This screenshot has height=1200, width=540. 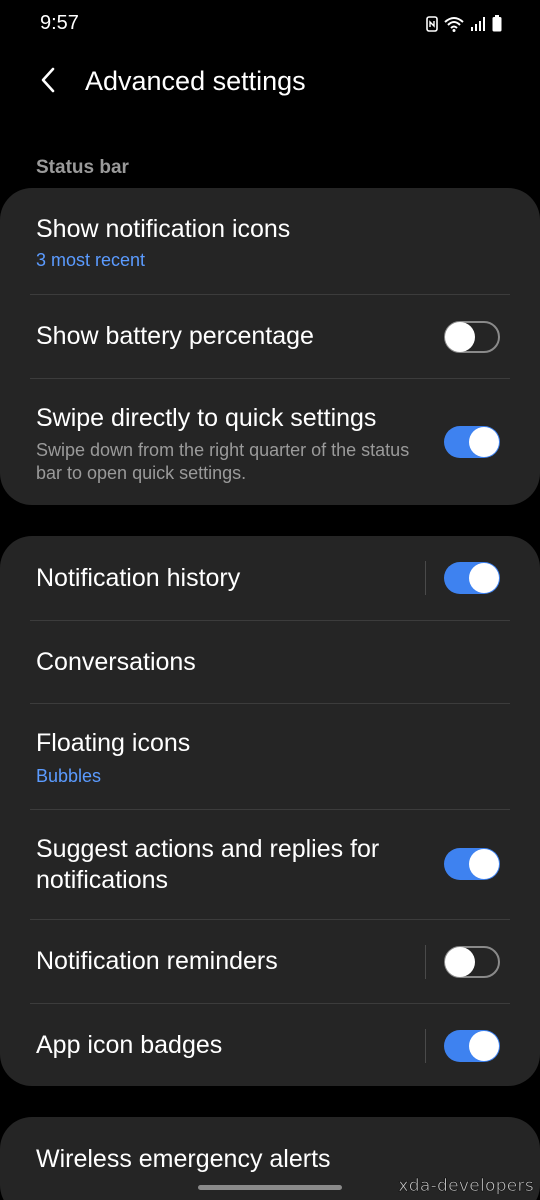 I want to click on setting-notification-history: Notification history, so click(x=270, y=578).